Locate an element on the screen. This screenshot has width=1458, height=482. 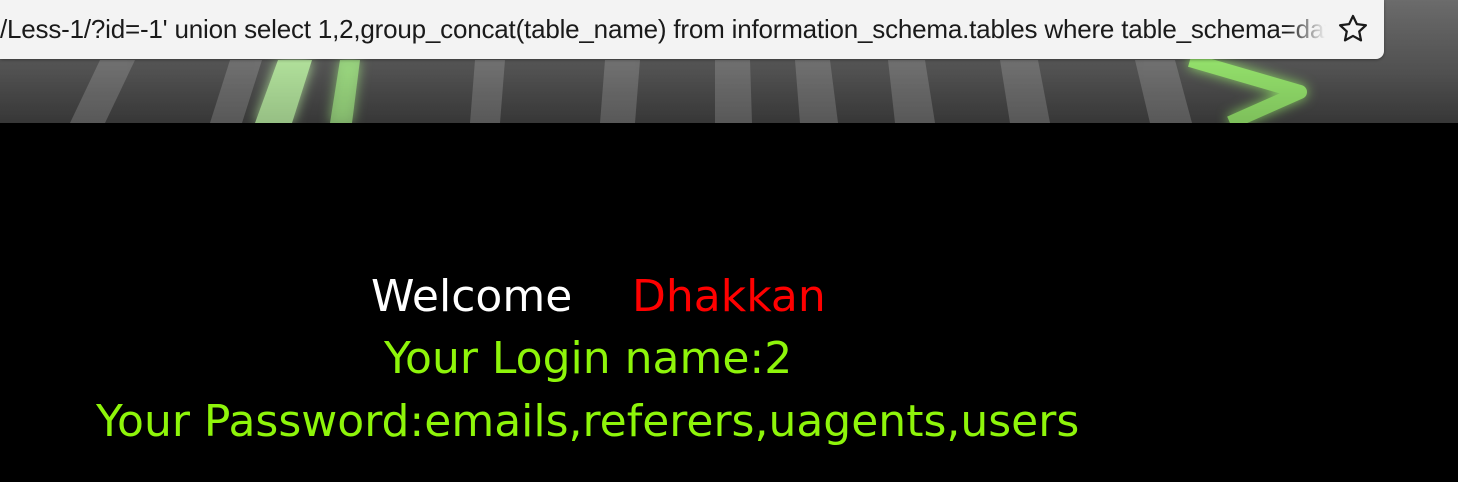
welcome-name: Dhakkan is located at coordinates (729, 296).